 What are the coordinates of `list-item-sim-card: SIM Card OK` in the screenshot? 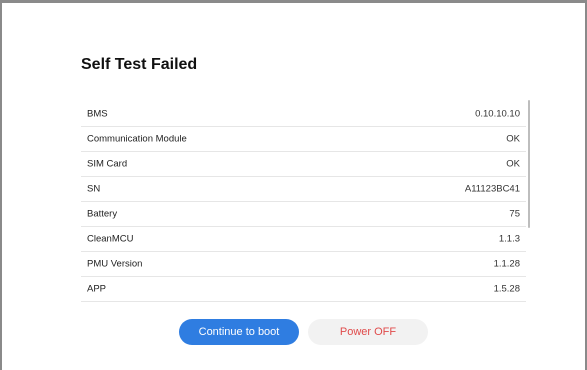 It's located at (303, 164).